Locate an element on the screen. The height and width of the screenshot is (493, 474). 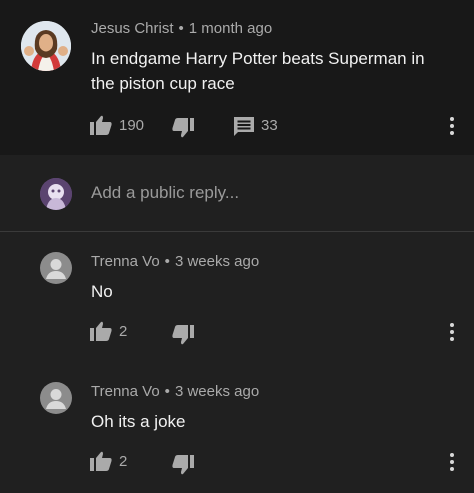
comment-time: 1 month ago is located at coordinates (230, 28).